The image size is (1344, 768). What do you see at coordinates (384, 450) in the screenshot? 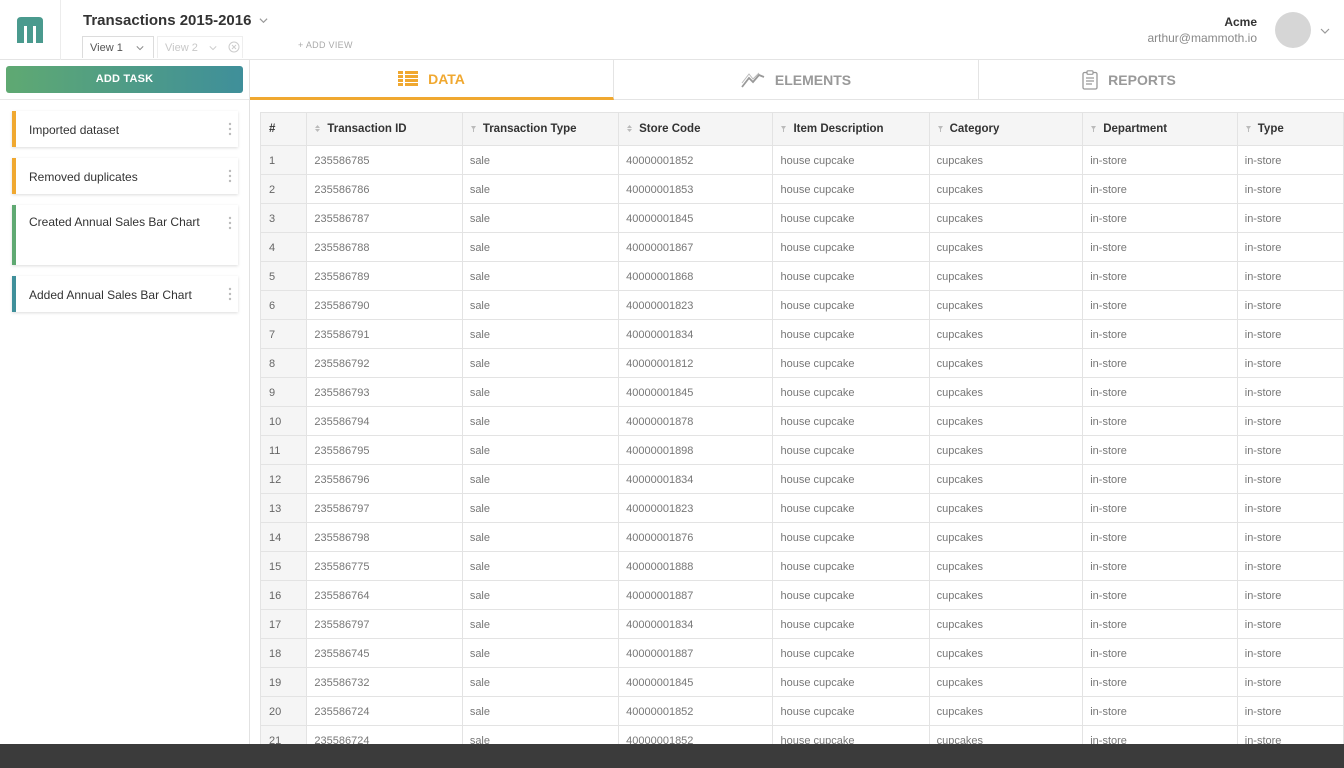
I see `cell-transaction-id: 235586795` at bounding box center [384, 450].